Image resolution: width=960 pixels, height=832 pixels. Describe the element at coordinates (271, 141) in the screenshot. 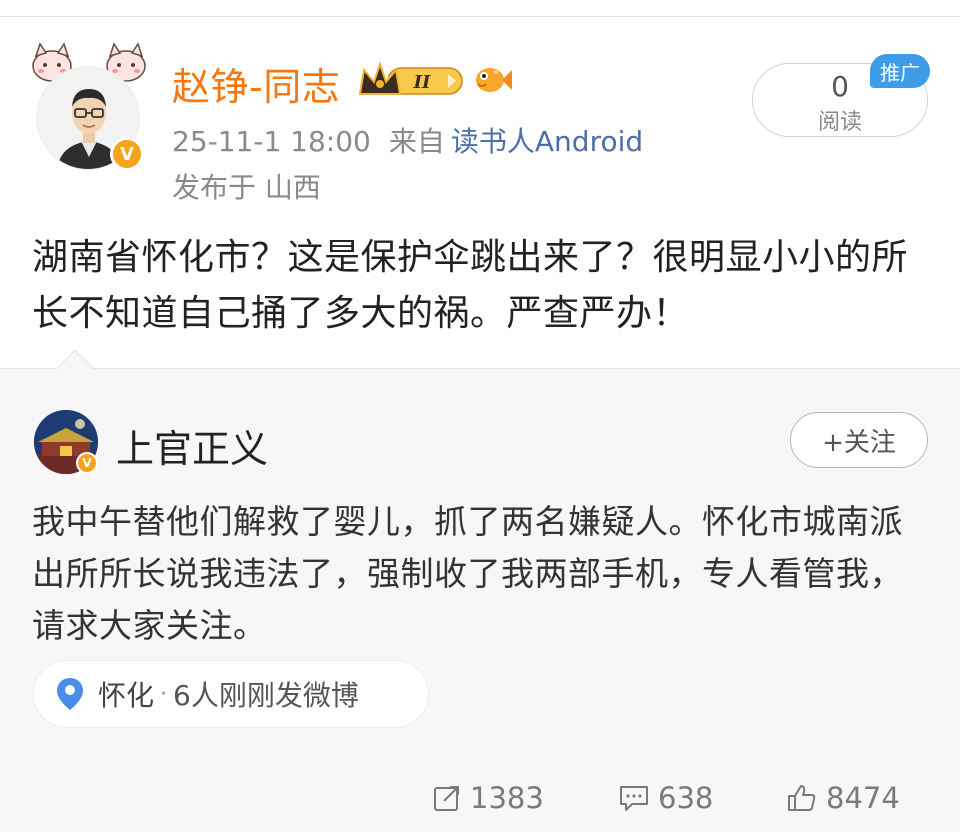

I see `post-timestamp: 25-11-1 18:00` at that location.